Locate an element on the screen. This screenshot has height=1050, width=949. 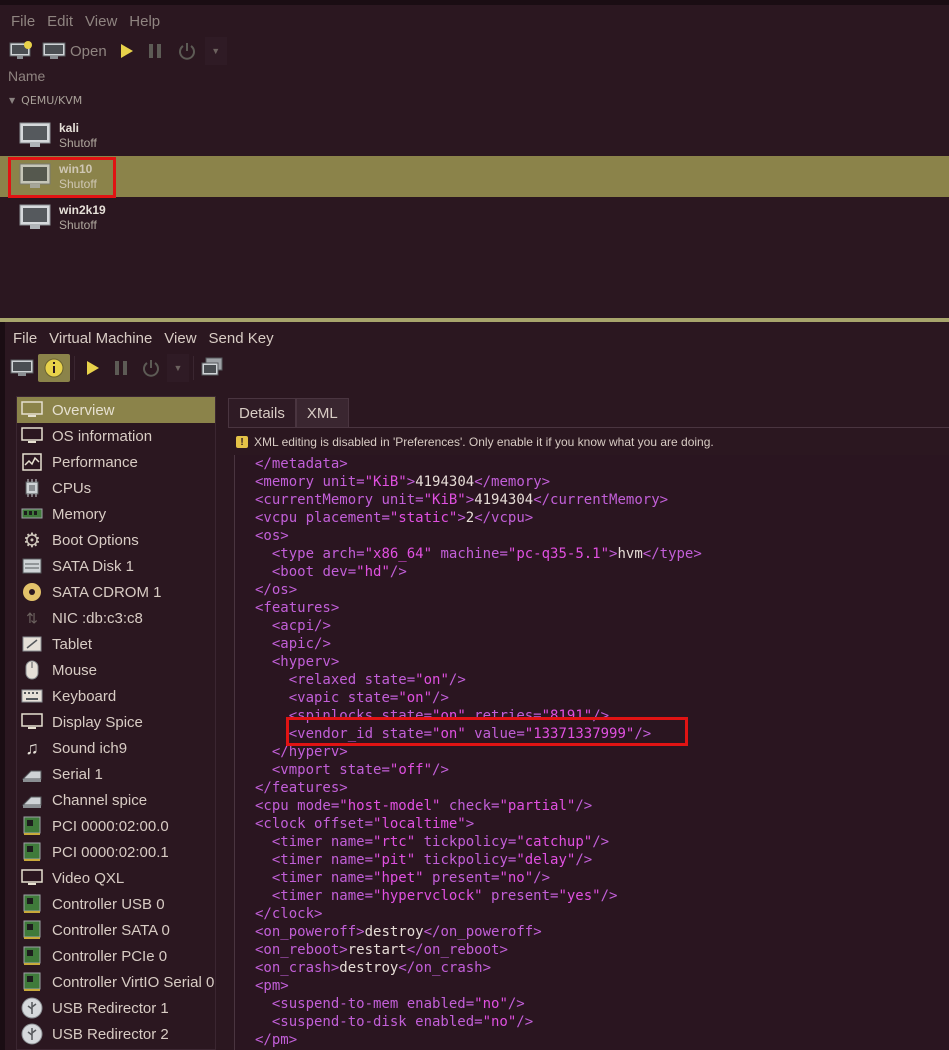
sidebar-item-serial-1: Serial 1 is located at coordinates (116, 774).